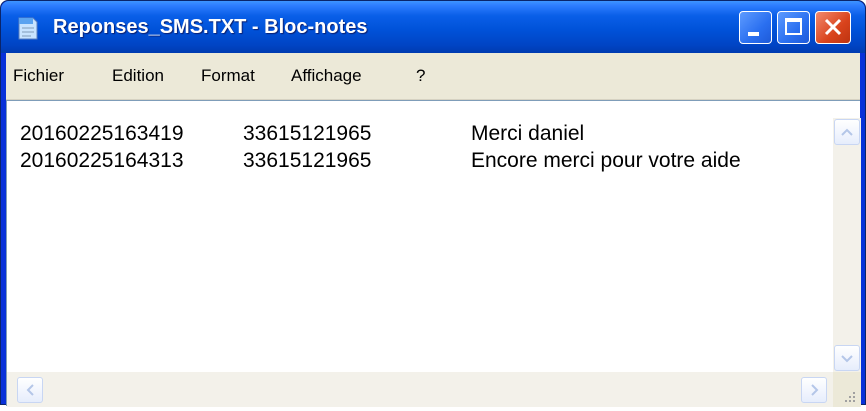 This screenshot has height=411, width=866. What do you see at coordinates (102, 160) in the screenshot?
I see `line-timestamp: 20160225164313` at bounding box center [102, 160].